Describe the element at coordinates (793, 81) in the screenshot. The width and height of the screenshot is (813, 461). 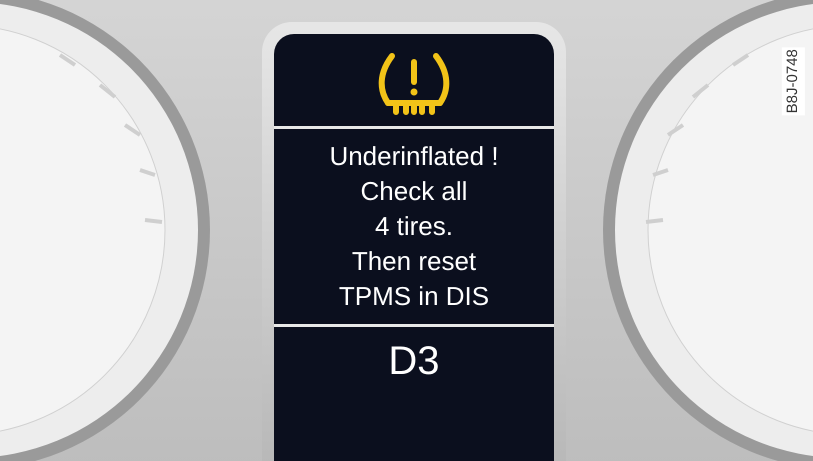
I see `figure-code: B8J-0748` at that location.